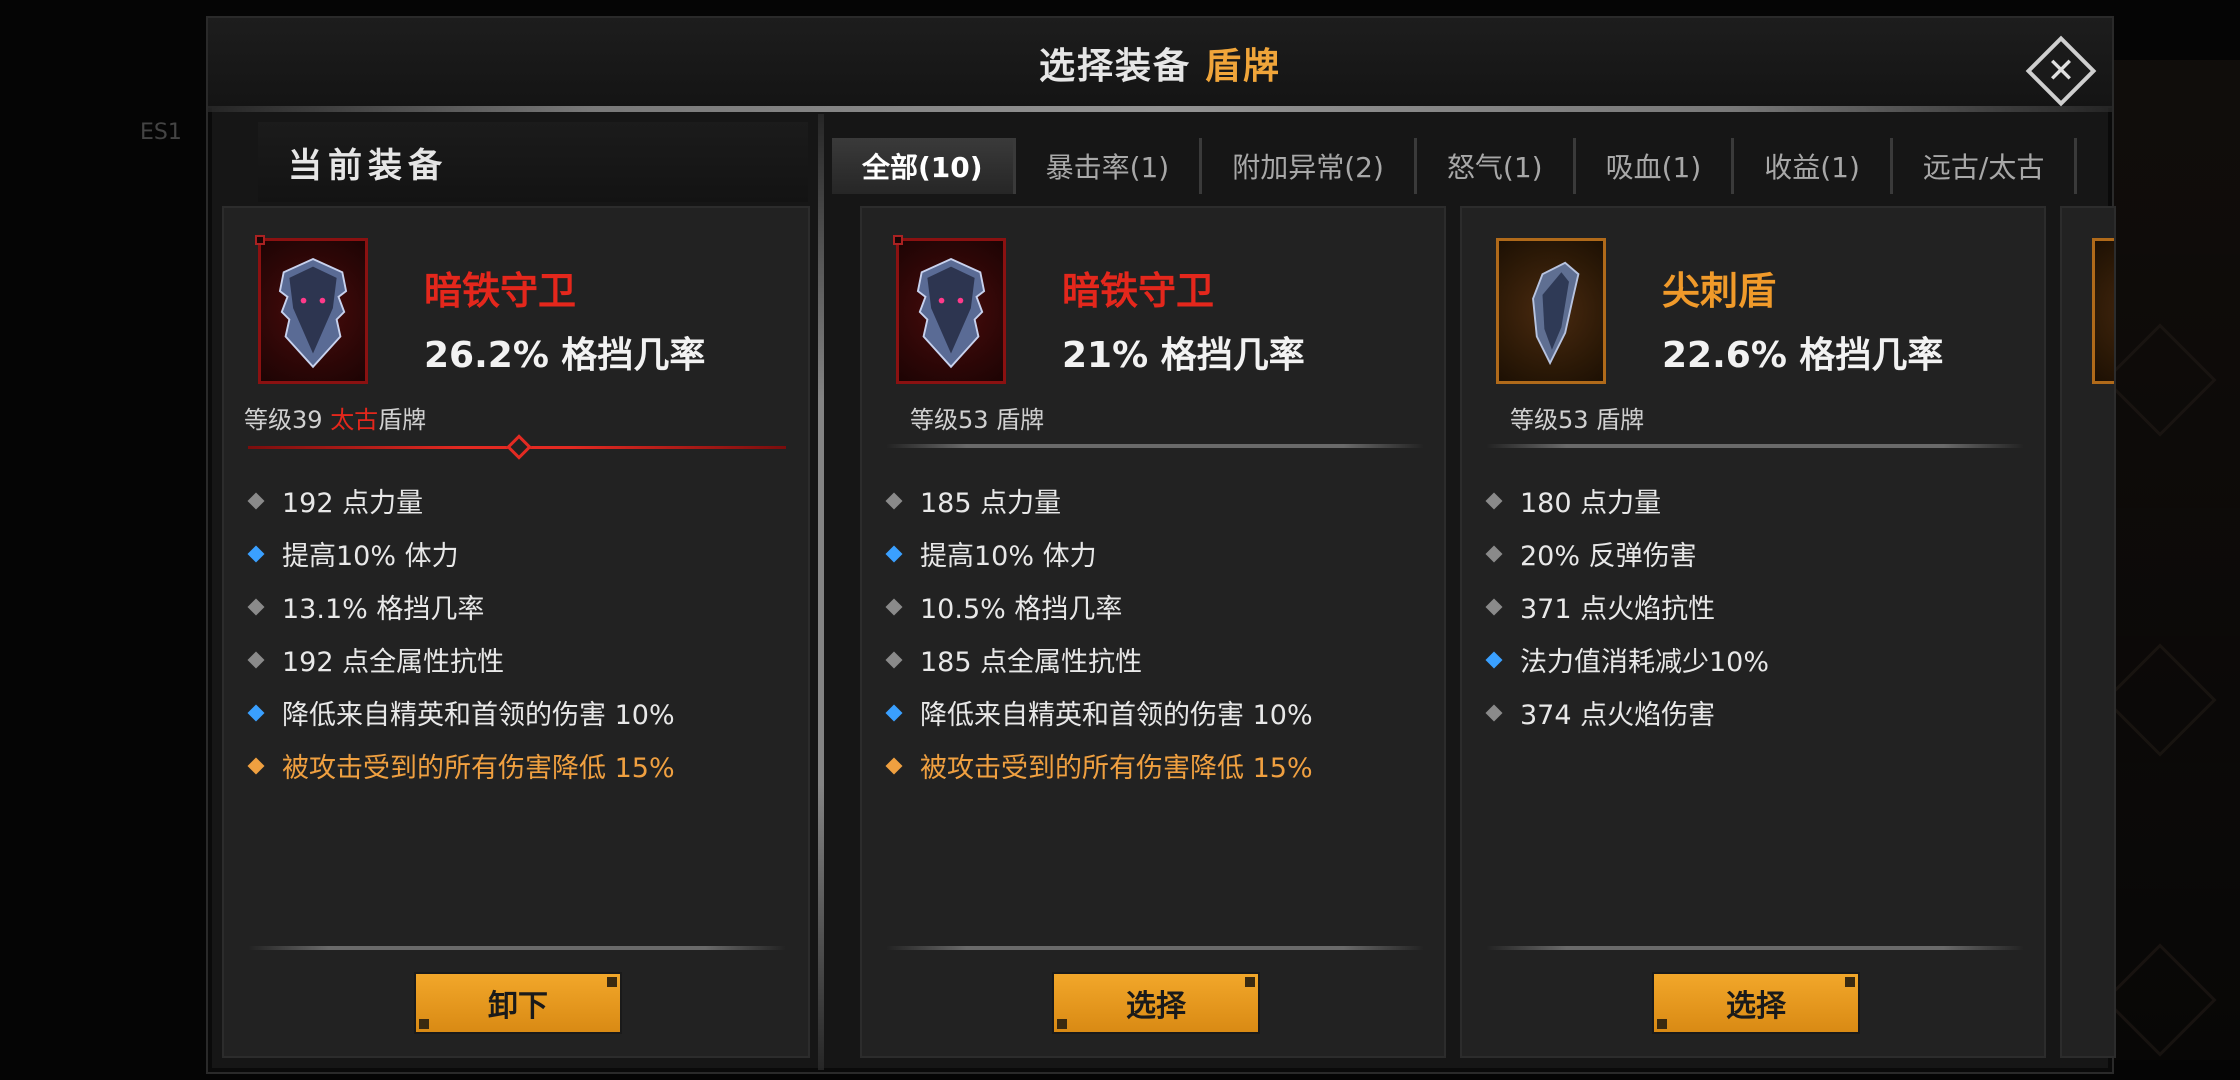 The image size is (2240, 1080). Describe the element at coordinates (518, 1006) in the screenshot. I see `unequip-button-label: 卸下` at that location.